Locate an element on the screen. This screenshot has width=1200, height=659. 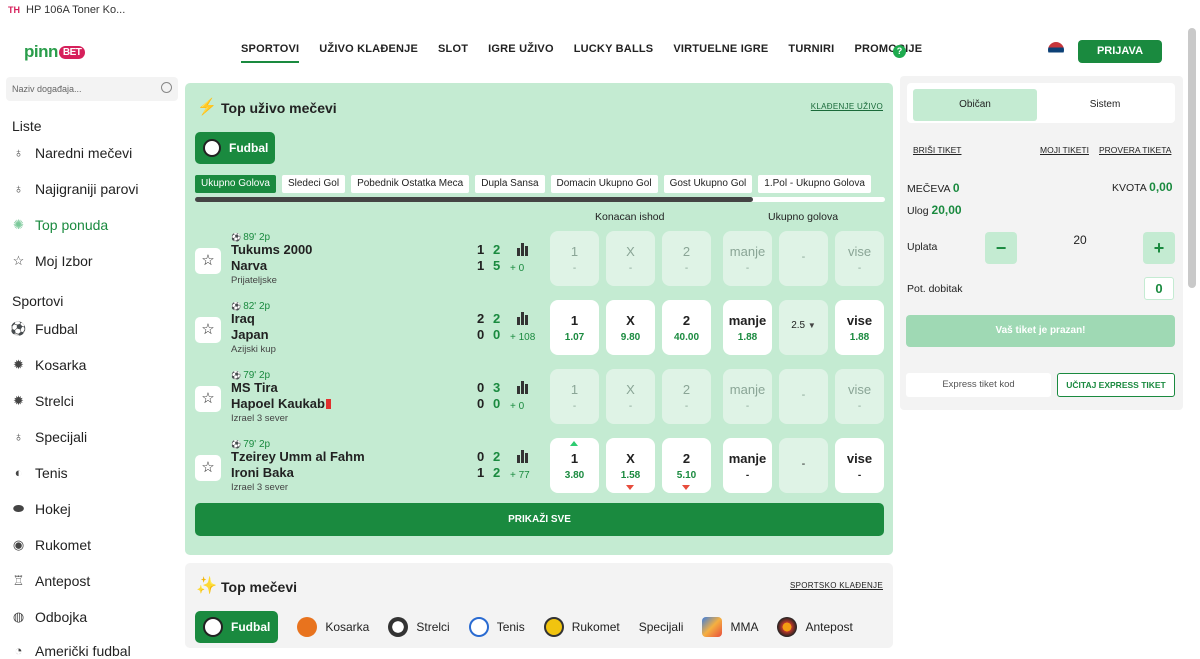
more-markets-count: + 77 is located at coordinates (530, 475).